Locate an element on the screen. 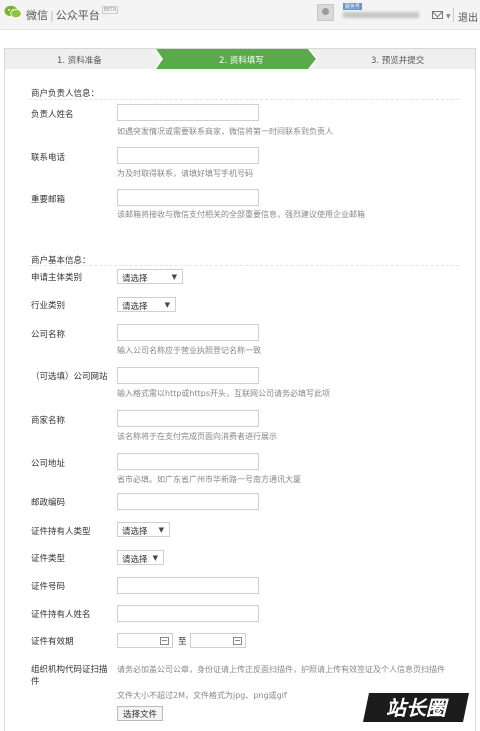 Image resolution: width=480 pixels, height=731 pixels. hint-phone: 为及时取得联系，请填好填写手机号码 is located at coordinates (185, 173).